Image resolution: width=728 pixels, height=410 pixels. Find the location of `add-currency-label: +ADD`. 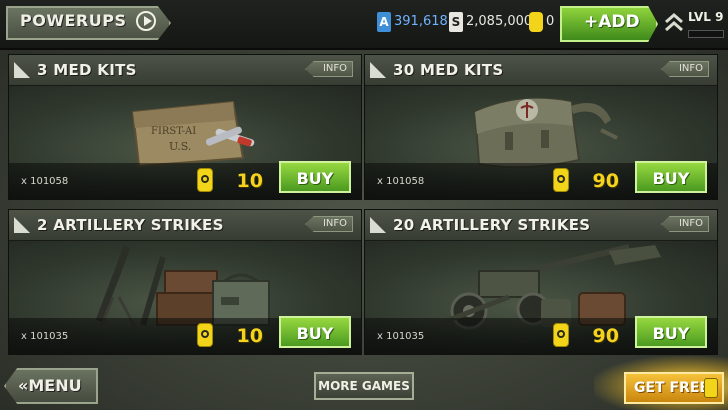

add-currency-label: +ADD is located at coordinates (612, 22).